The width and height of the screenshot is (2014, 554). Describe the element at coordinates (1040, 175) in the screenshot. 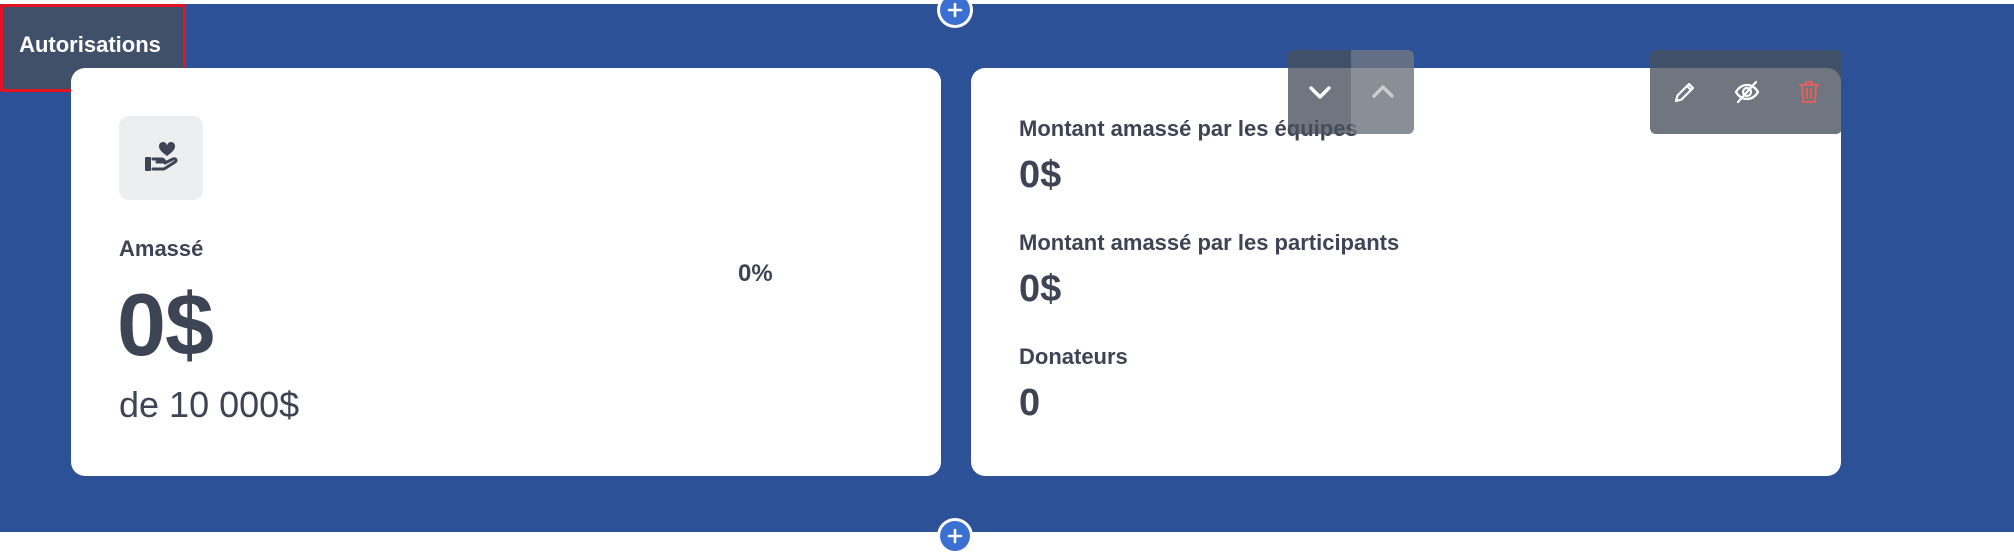

I see `teams-amount-value: 0$` at that location.